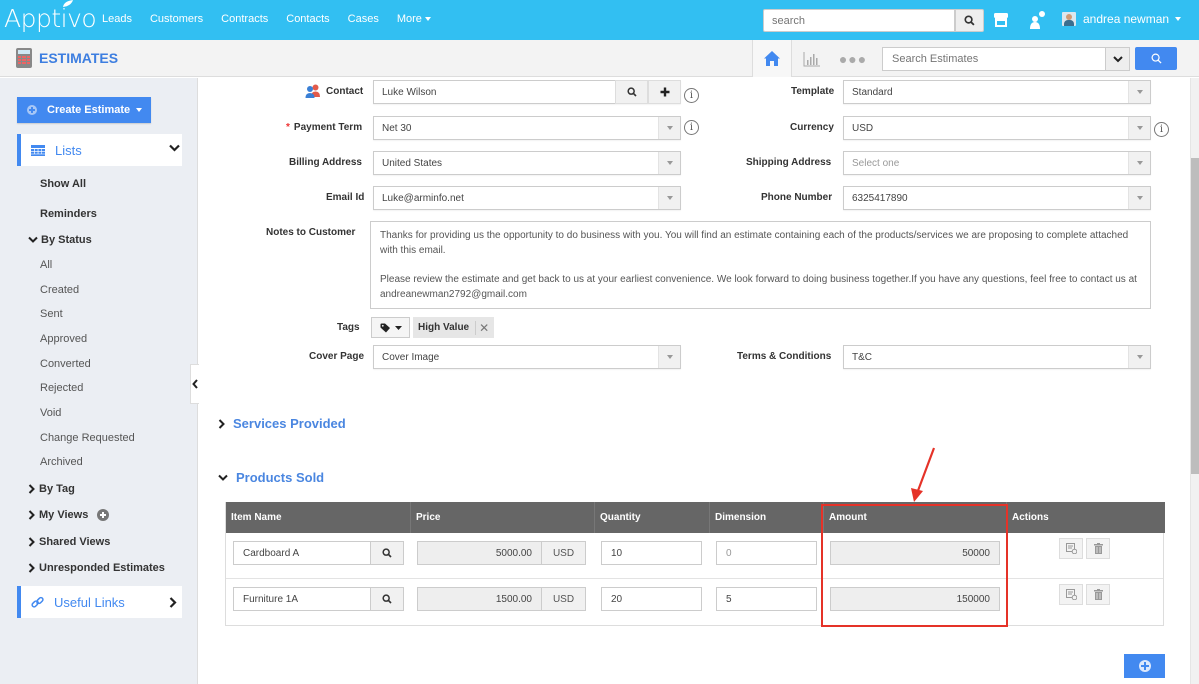 Image resolution: width=1199 pixels, height=684 pixels. Describe the element at coordinates (479, 553) in the screenshot. I see `price-input: 5000.00` at that location.